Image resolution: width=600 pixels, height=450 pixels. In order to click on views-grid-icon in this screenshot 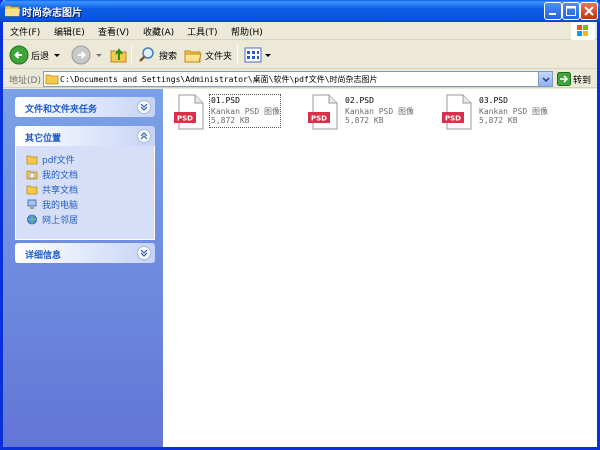, I will do `click(253, 55)`.